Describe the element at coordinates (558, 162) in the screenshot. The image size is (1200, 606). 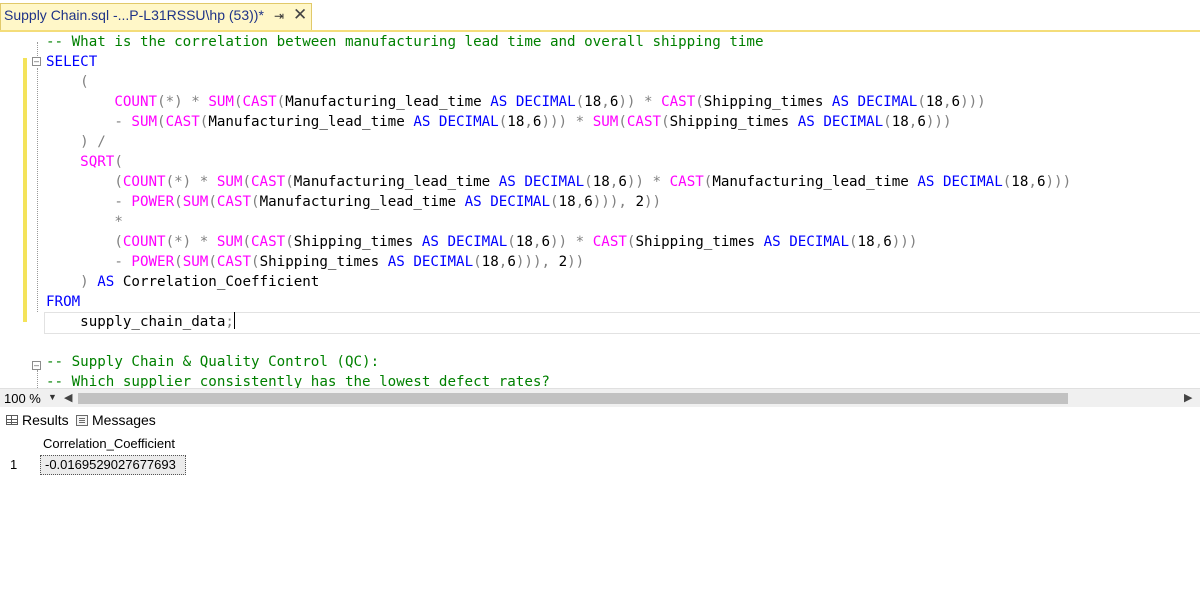
I see `code-line: SQRT(` at that location.